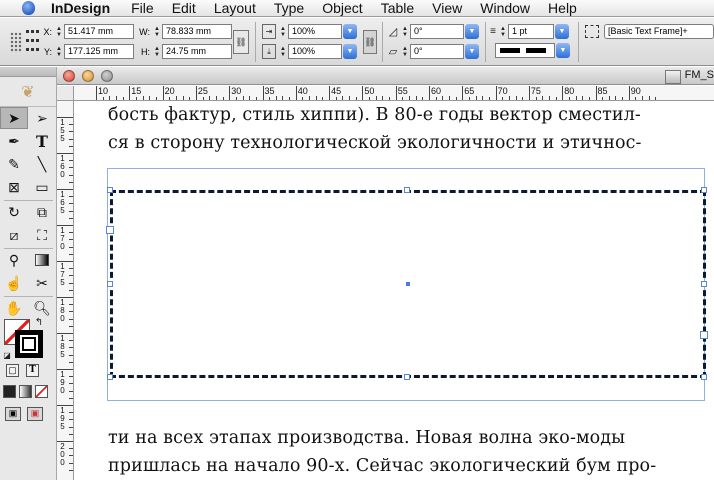 Image resolution: width=714 pixels, height=480 pixels. I want to click on constrain-proportions-icon: ⛓, so click(241, 42).